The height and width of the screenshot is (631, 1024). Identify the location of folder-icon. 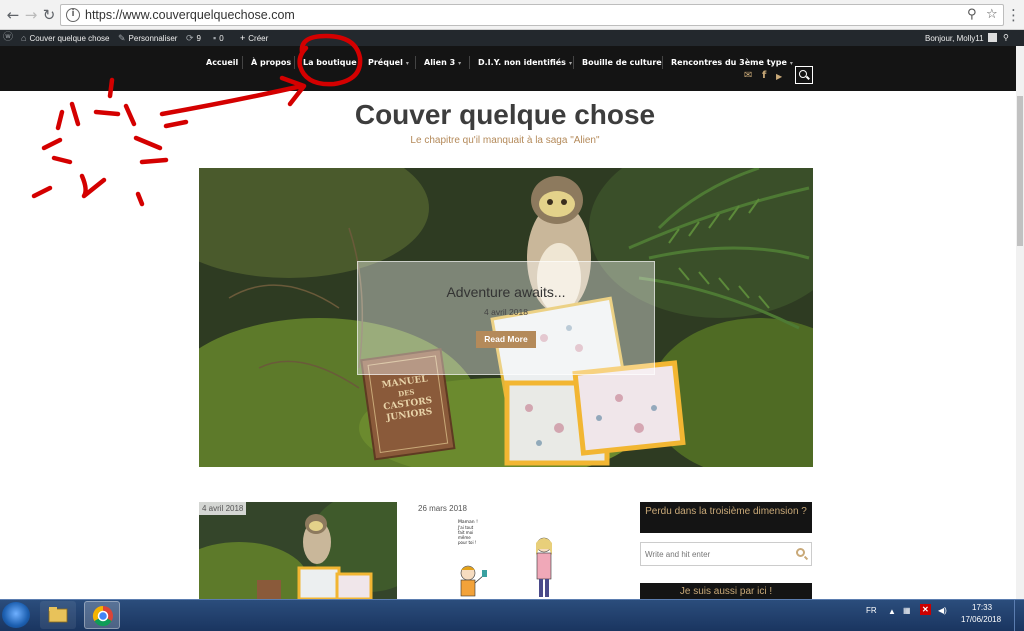
(58, 615).